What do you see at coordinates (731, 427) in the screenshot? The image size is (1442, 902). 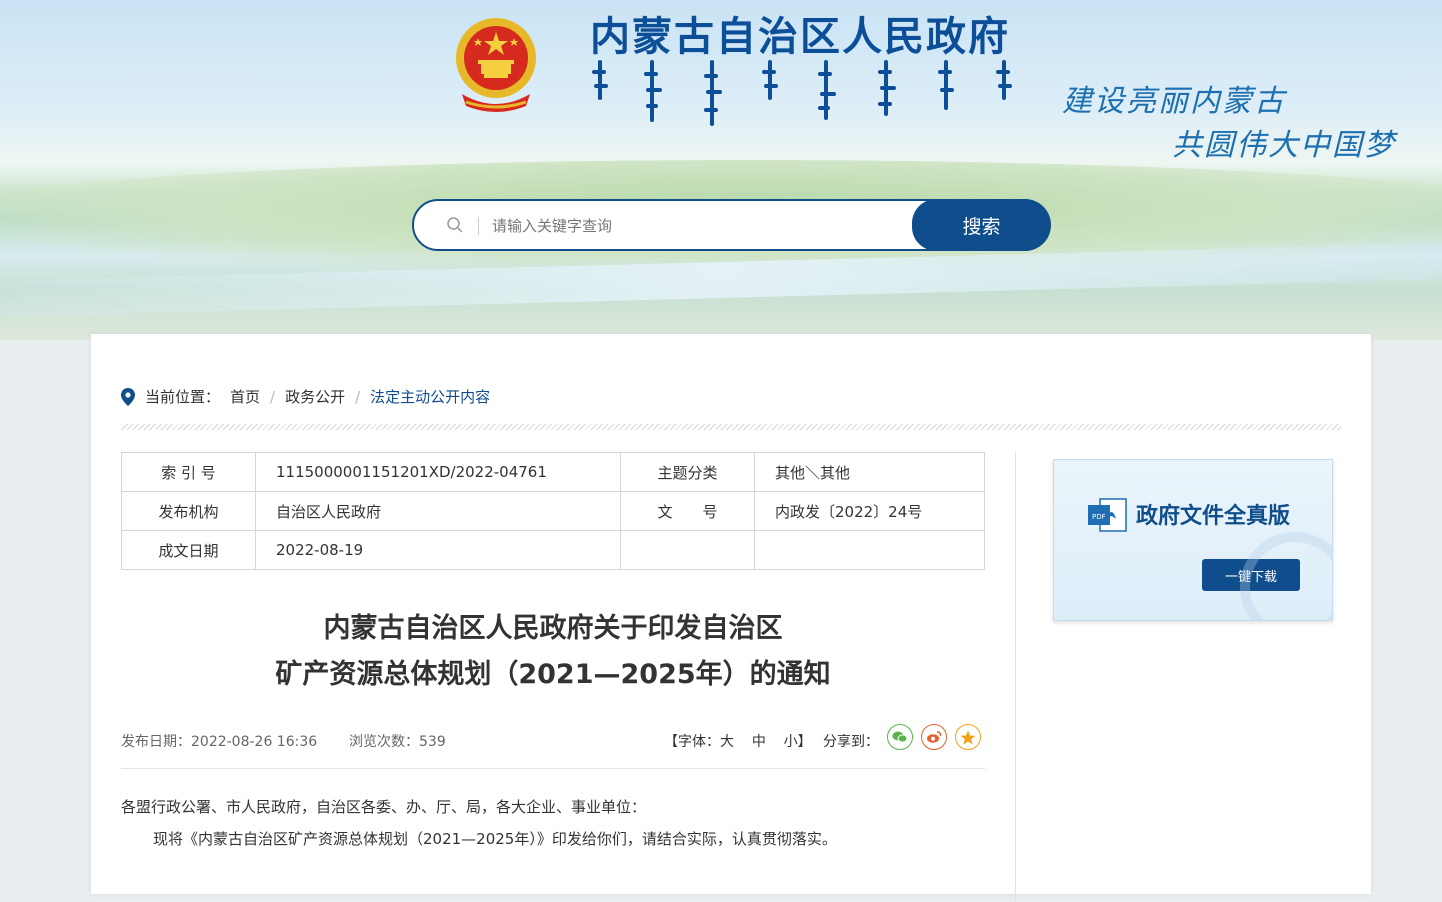 I see `hatched-divider` at bounding box center [731, 427].